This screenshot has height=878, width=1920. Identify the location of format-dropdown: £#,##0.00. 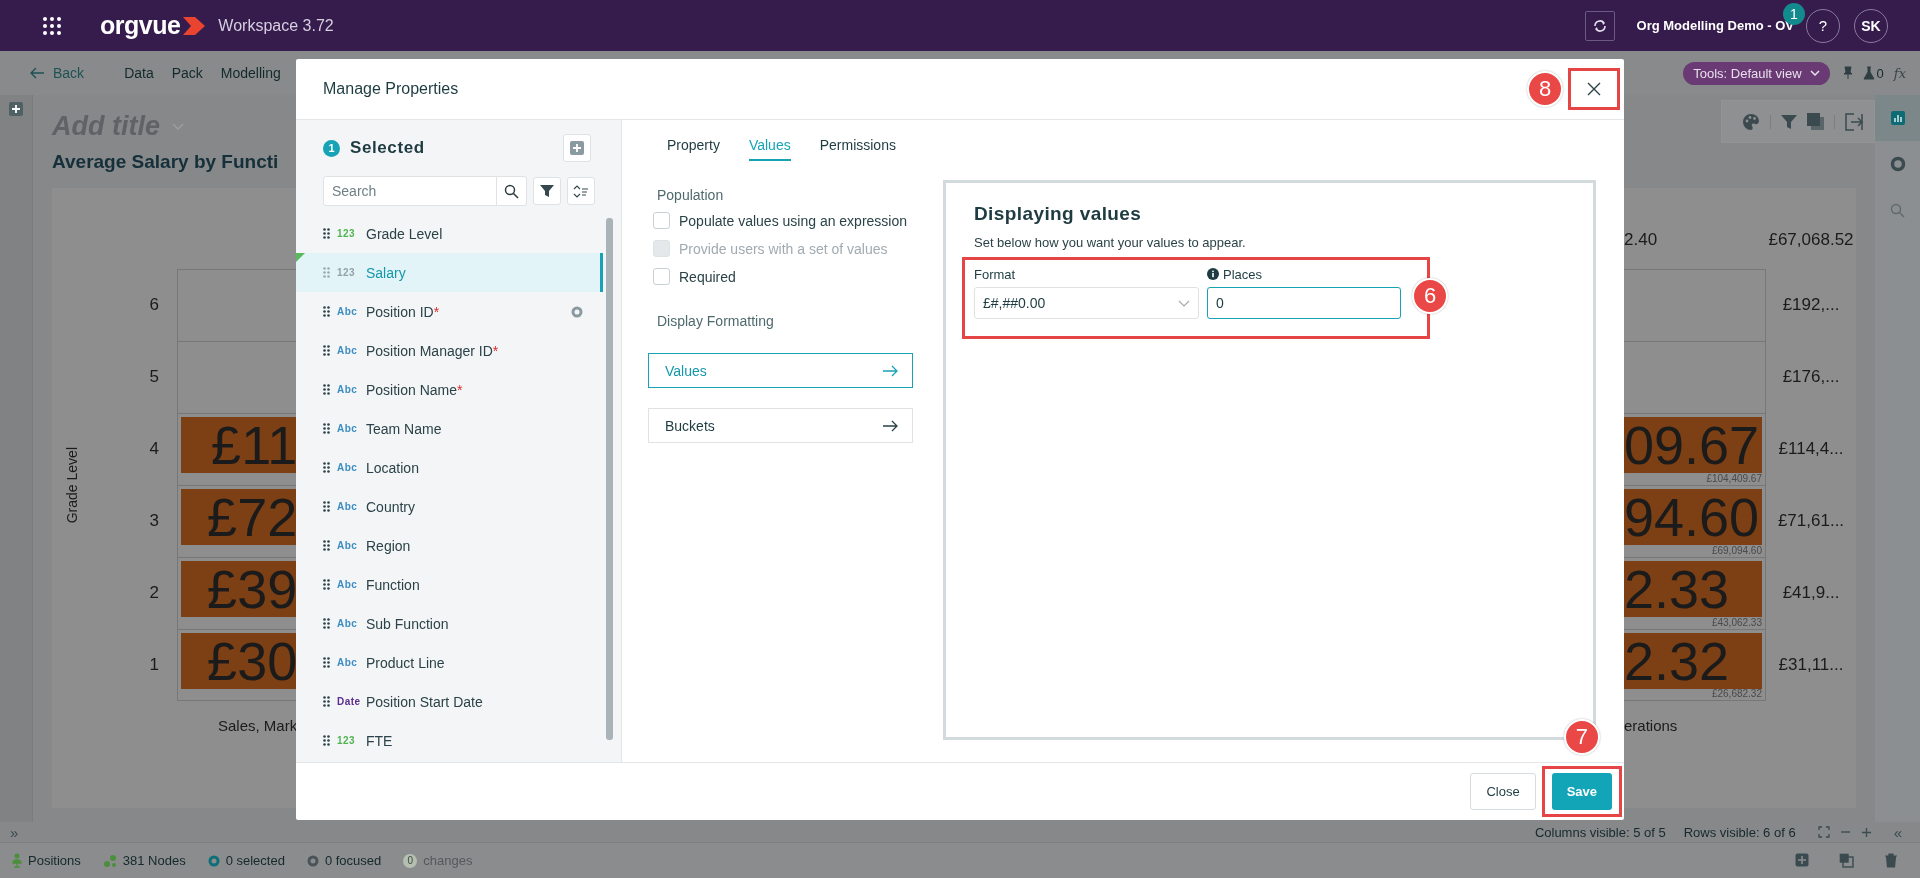
(1086, 303).